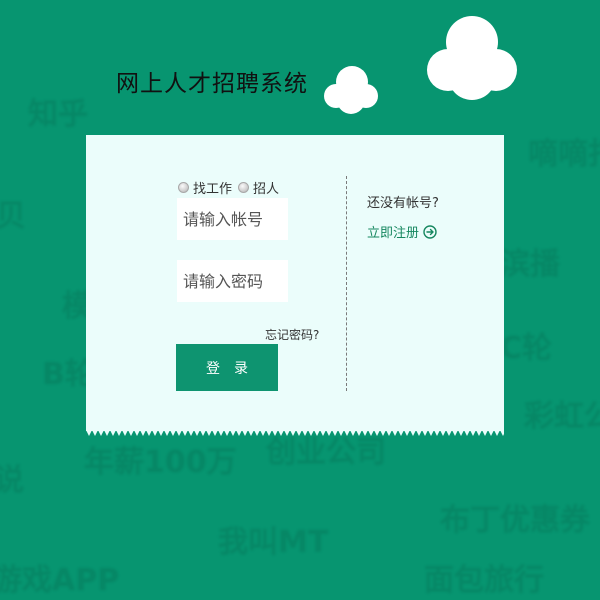 This screenshot has height=600, width=600. I want to click on password-input, so click(232, 281).